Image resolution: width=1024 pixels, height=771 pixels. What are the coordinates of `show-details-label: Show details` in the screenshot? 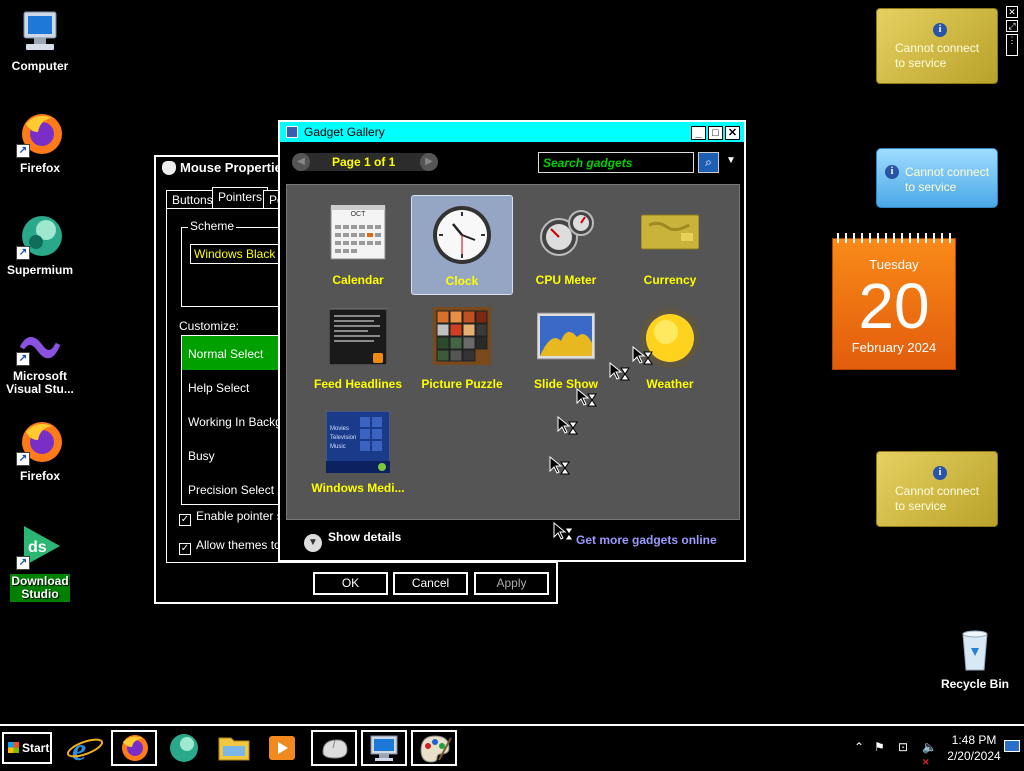 It's located at (365, 537).